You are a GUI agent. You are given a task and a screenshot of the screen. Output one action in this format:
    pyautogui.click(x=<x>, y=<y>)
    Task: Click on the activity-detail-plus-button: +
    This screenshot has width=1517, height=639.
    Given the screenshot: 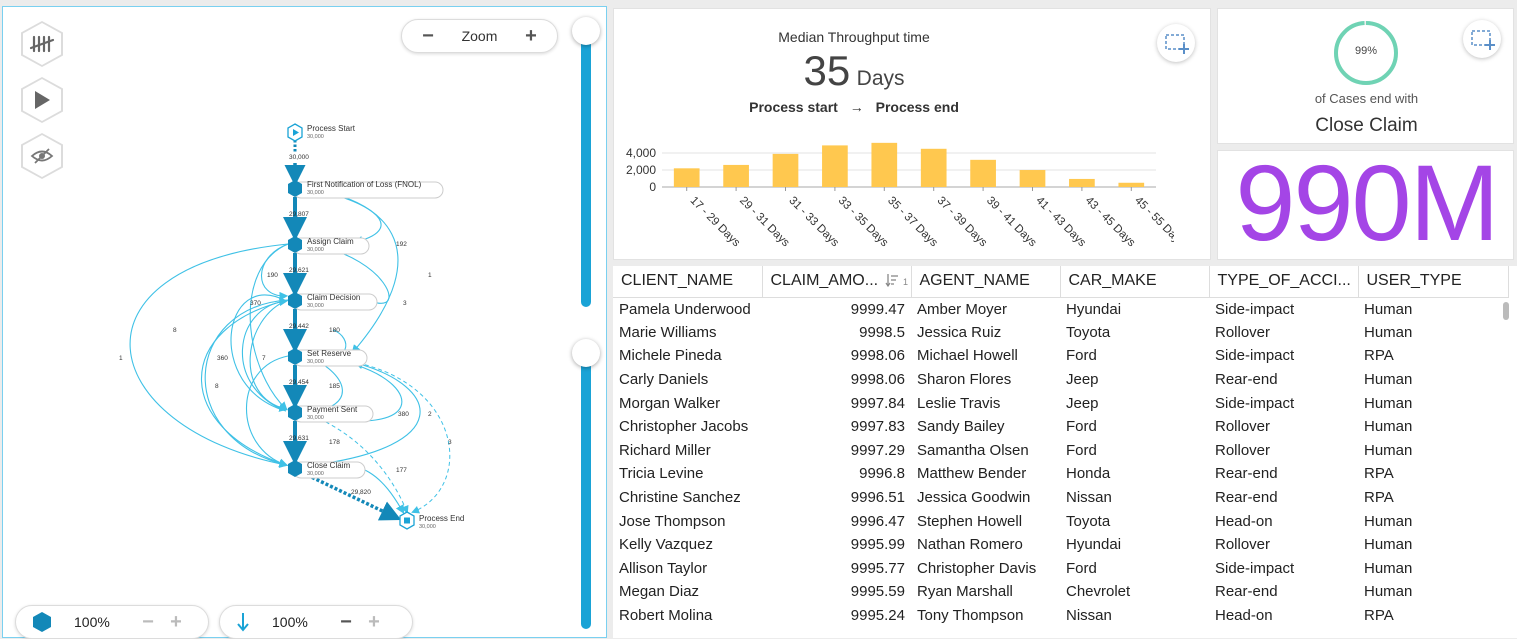 What is the action you would take?
    pyautogui.click(x=176, y=622)
    